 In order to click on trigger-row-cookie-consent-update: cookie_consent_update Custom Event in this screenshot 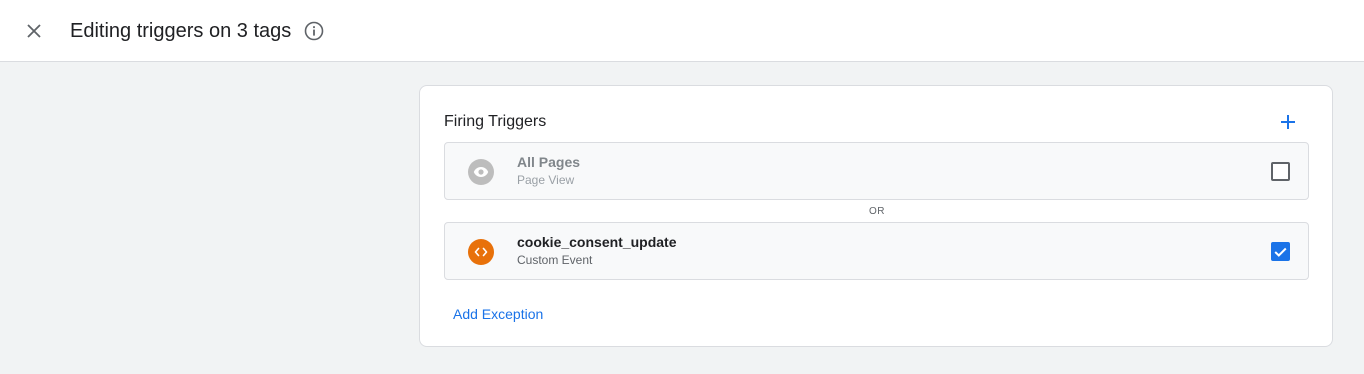, I will do `click(876, 251)`.